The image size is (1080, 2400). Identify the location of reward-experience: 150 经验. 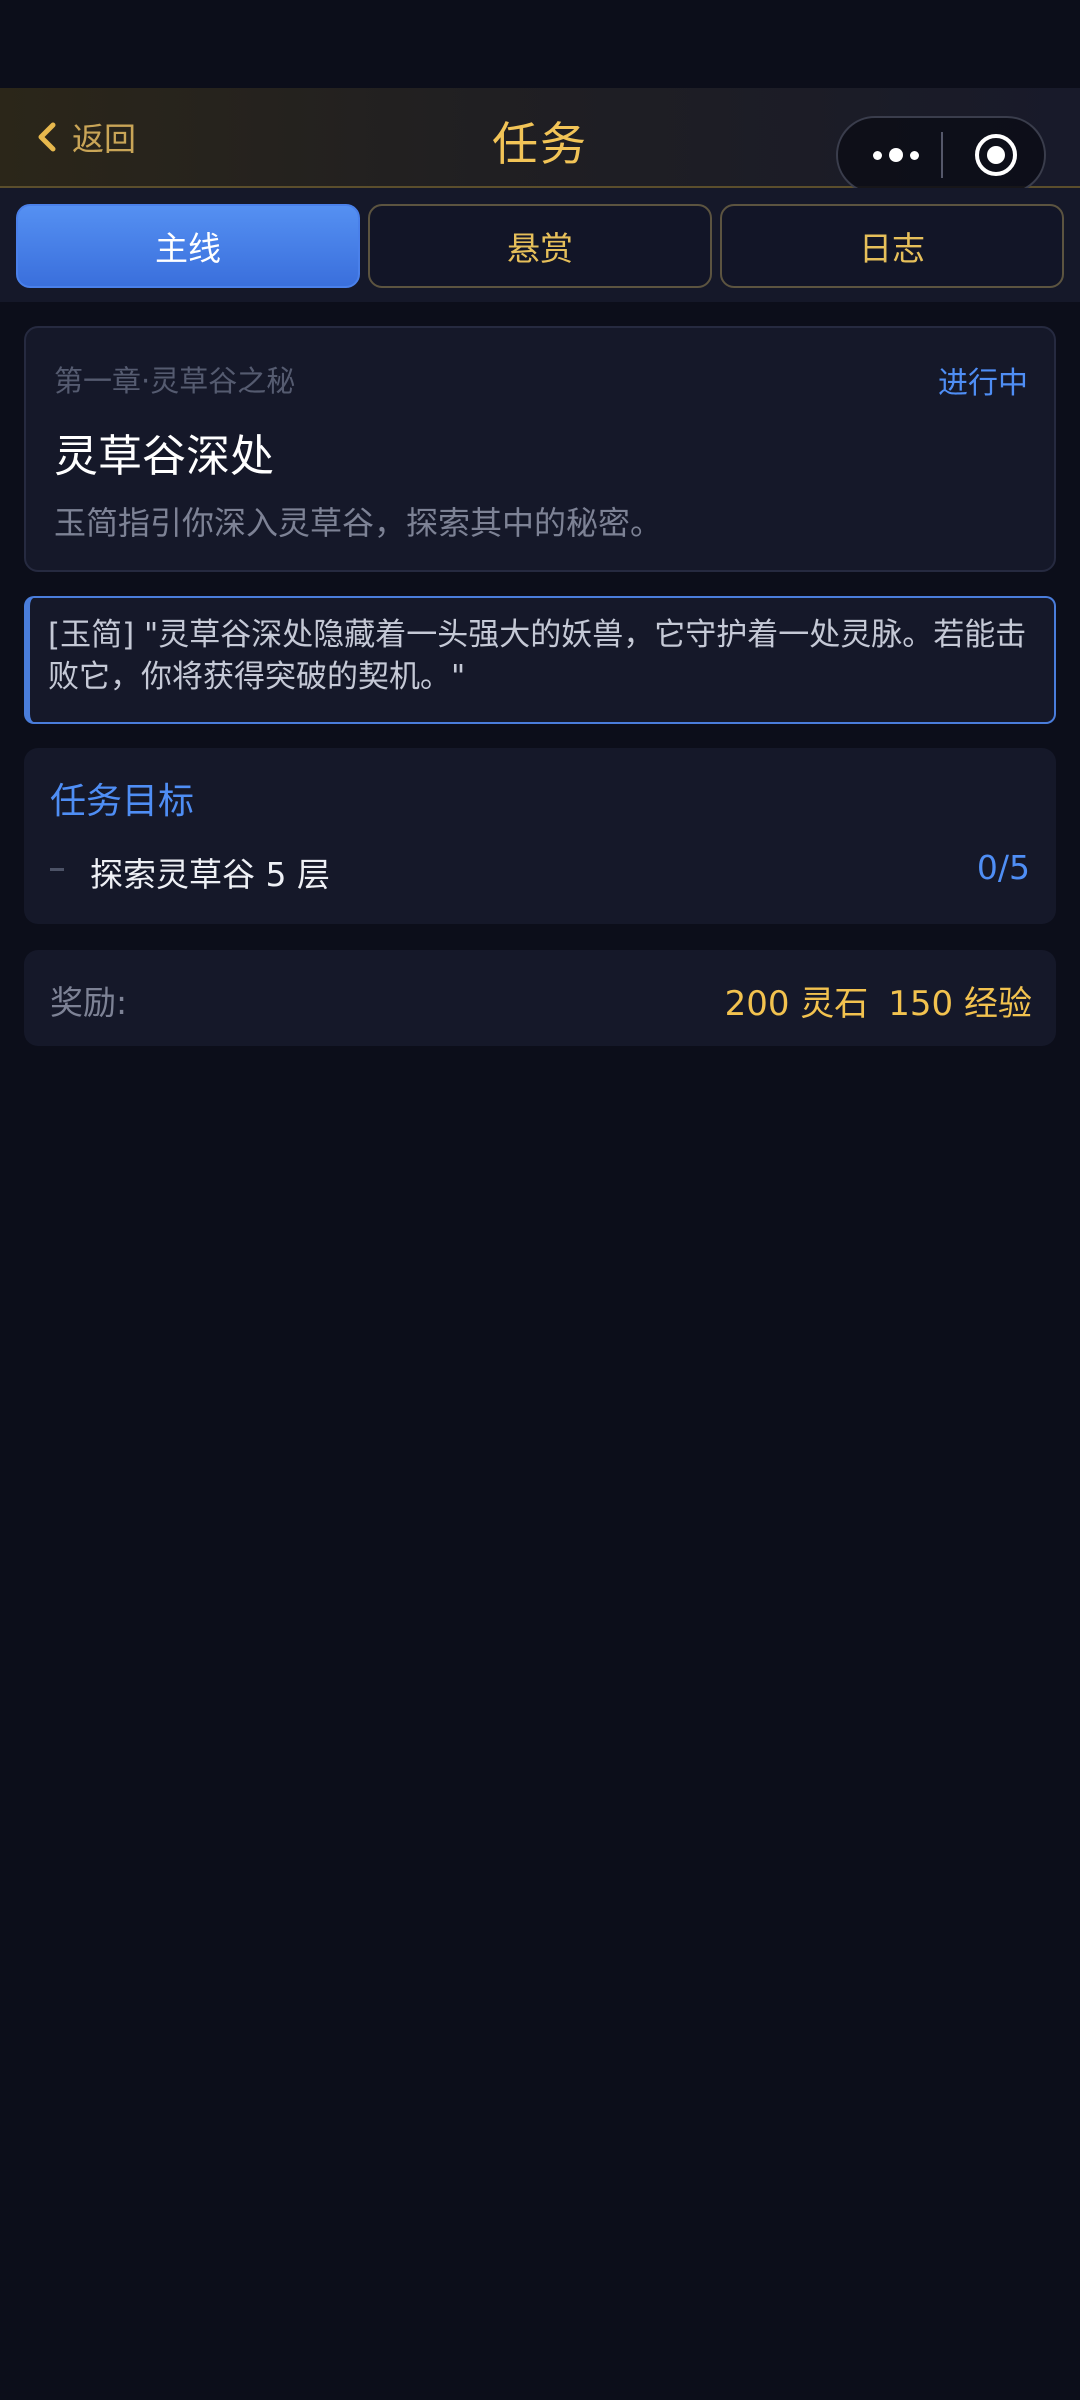
(960, 1004).